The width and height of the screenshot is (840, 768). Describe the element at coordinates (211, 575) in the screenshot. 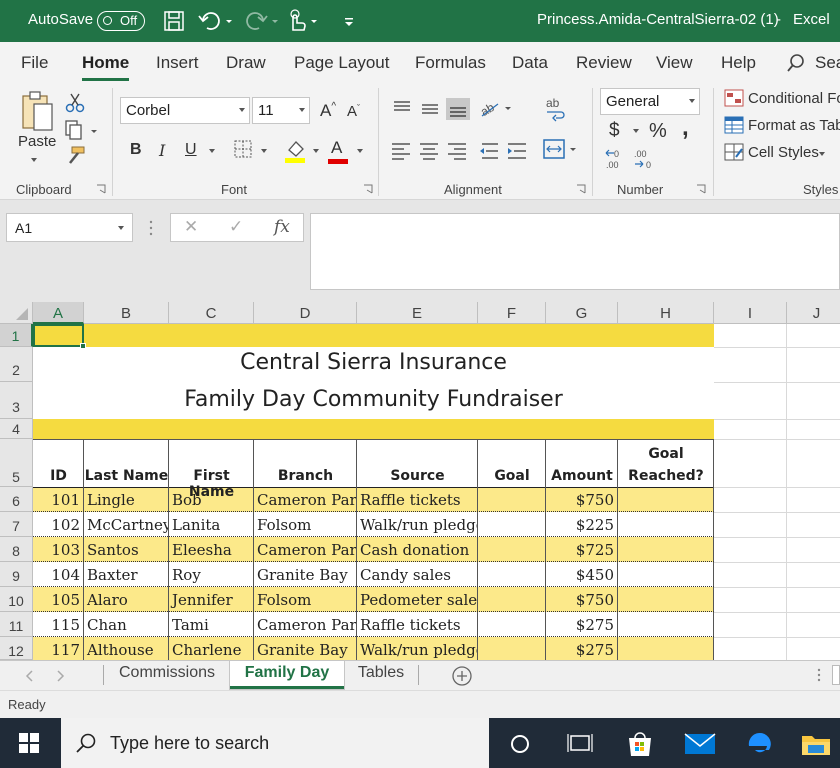

I see `cell-first-name: Roy` at that location.